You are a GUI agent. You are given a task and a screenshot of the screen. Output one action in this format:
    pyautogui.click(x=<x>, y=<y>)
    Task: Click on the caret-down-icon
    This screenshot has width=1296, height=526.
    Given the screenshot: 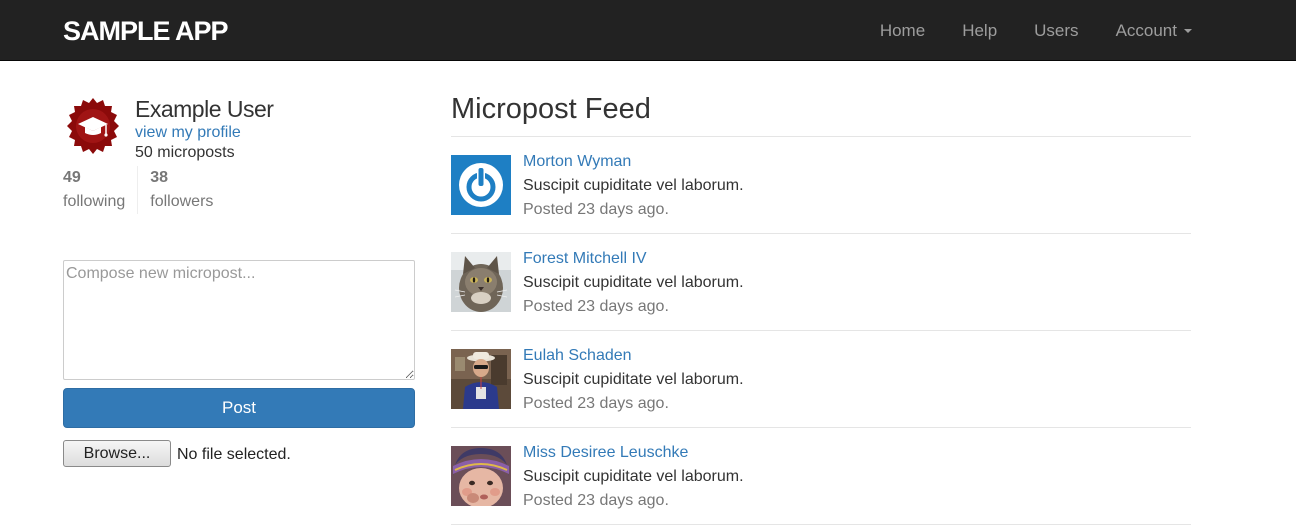 What is the action you would take?
    pyautogui.click(x=1188, y=30)
    